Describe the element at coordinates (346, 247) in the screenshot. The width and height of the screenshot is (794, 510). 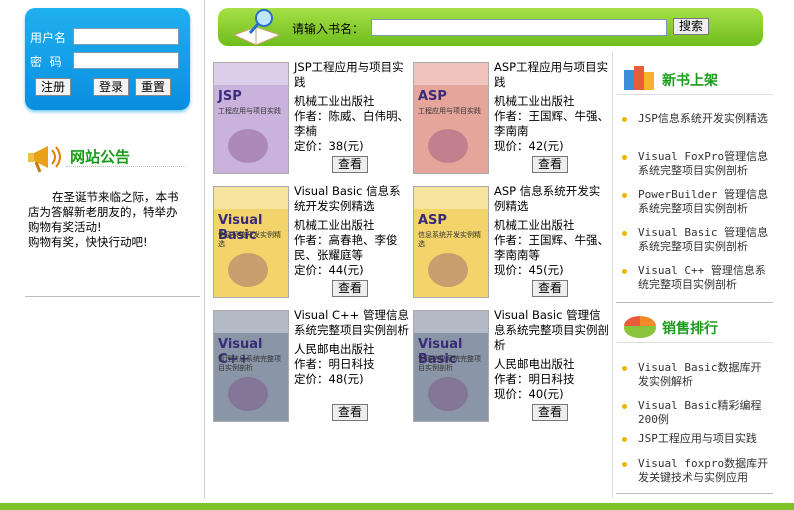
I see `book-author: 作者：高春艳、李俊民、张耀庭等` at that location.